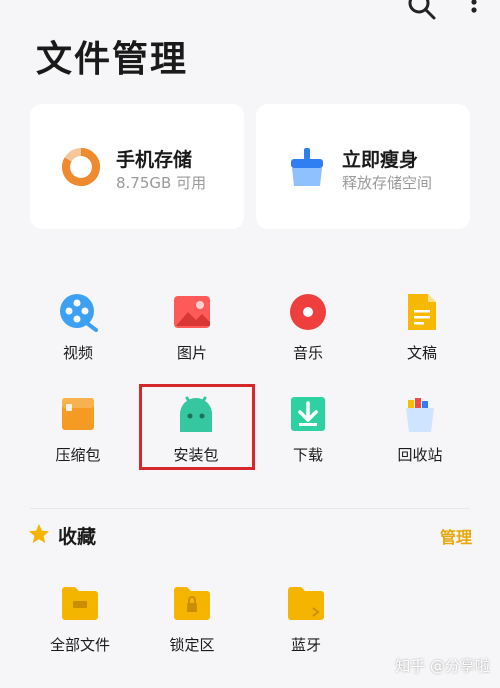 The image size is (500, 688). What do you see at coordinates (77, 353) in the screenshot?
I see `category-label: 视频` at bounding box center [77, 353].